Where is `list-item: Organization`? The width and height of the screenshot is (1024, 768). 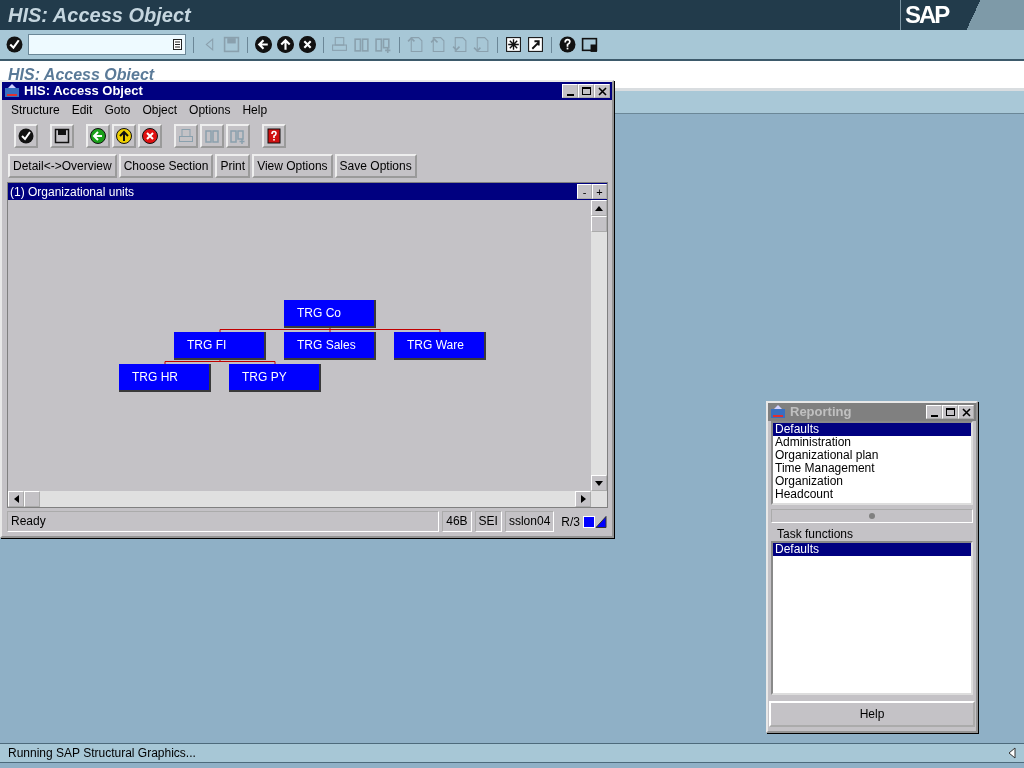 list-item: Organization is located at coordinates (872, 481).